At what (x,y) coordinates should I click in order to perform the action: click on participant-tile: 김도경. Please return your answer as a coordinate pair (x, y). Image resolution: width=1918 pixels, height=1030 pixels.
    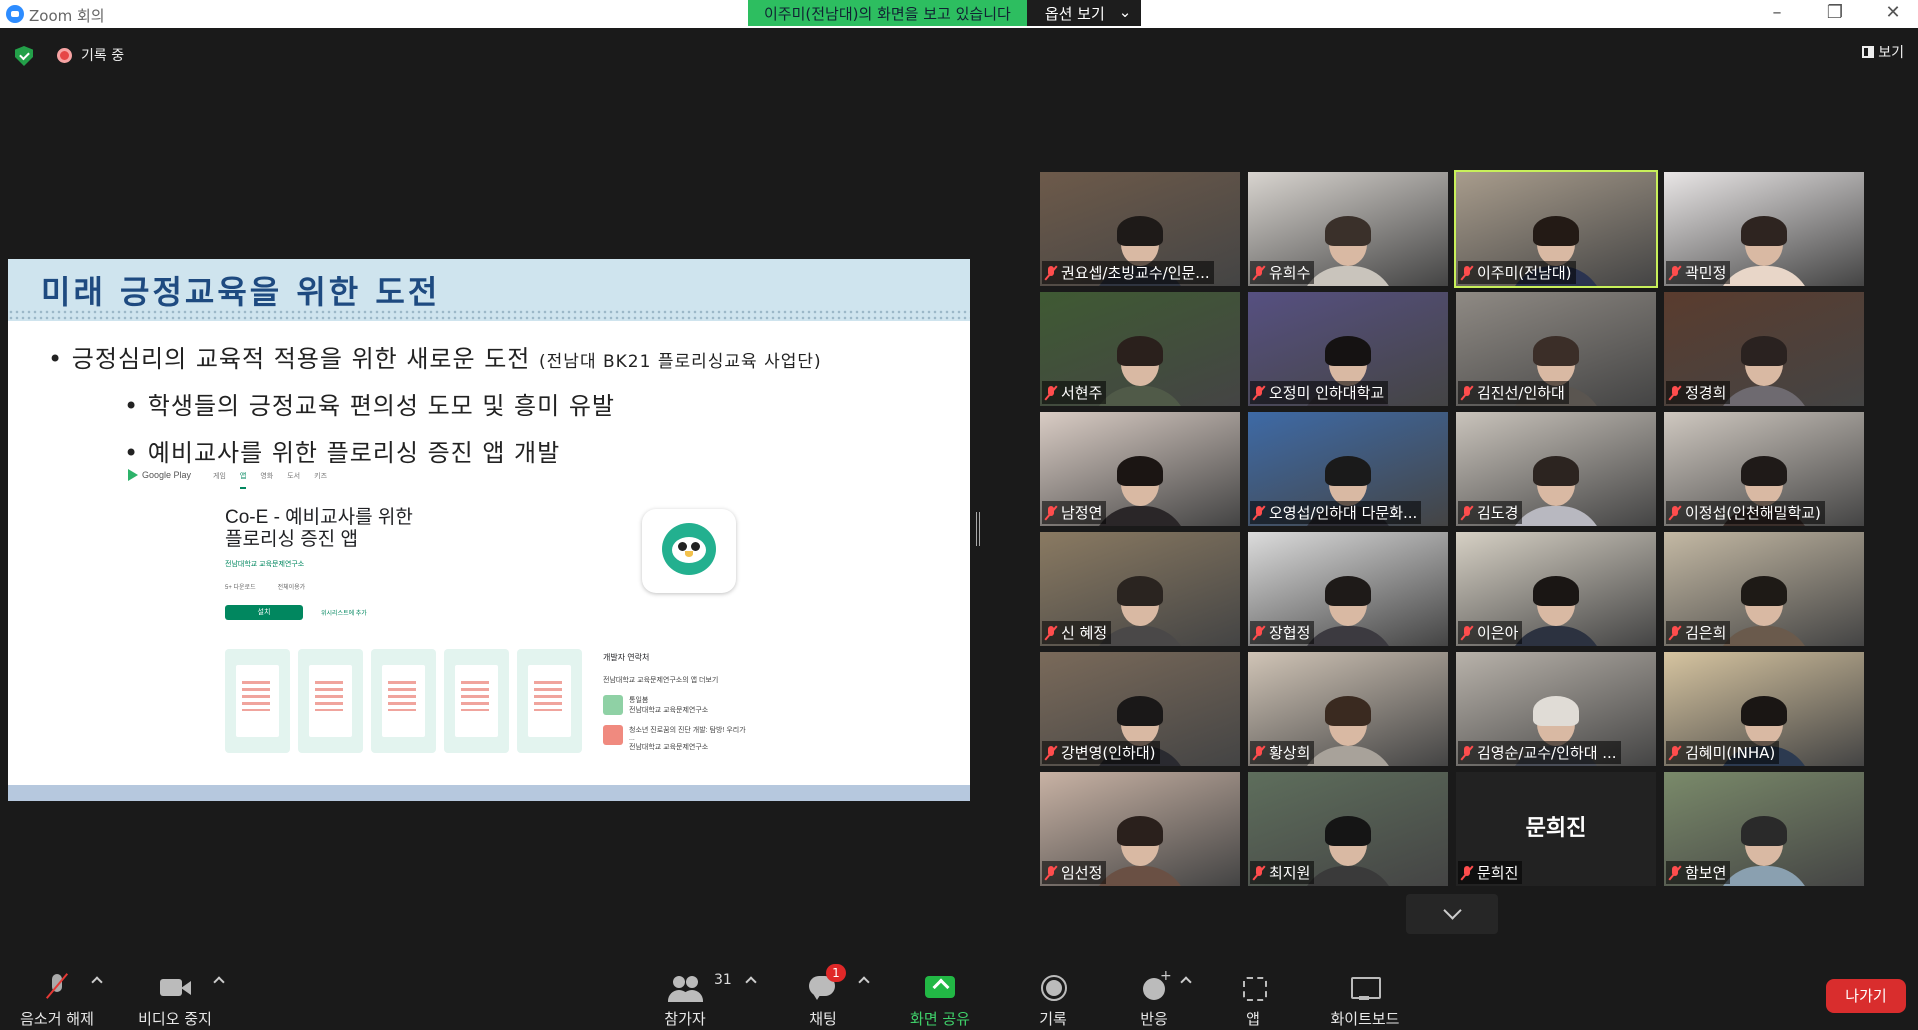
    Looking at the image, I should click on (1556, 469).